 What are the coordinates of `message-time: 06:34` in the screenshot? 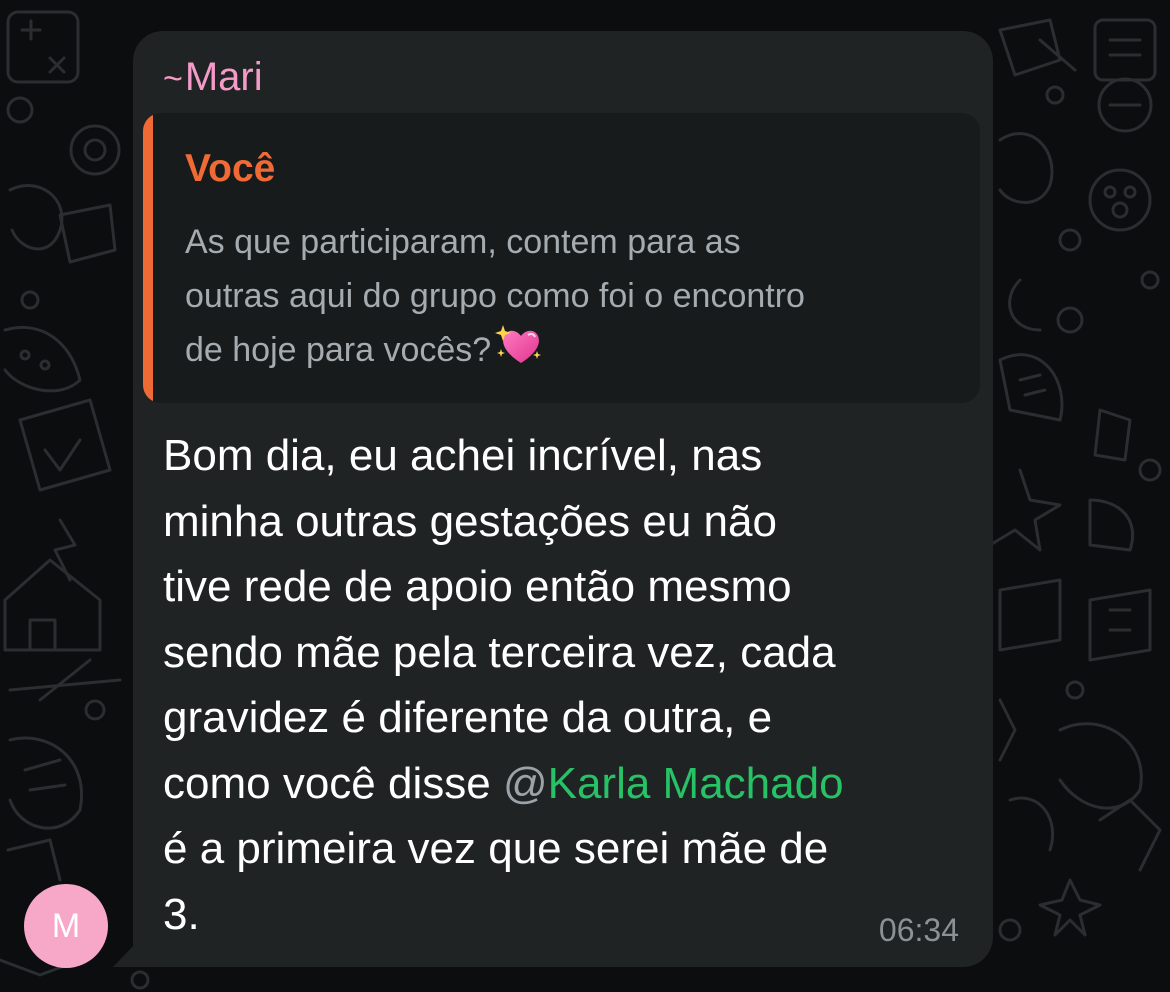 It's located at (918, 930).